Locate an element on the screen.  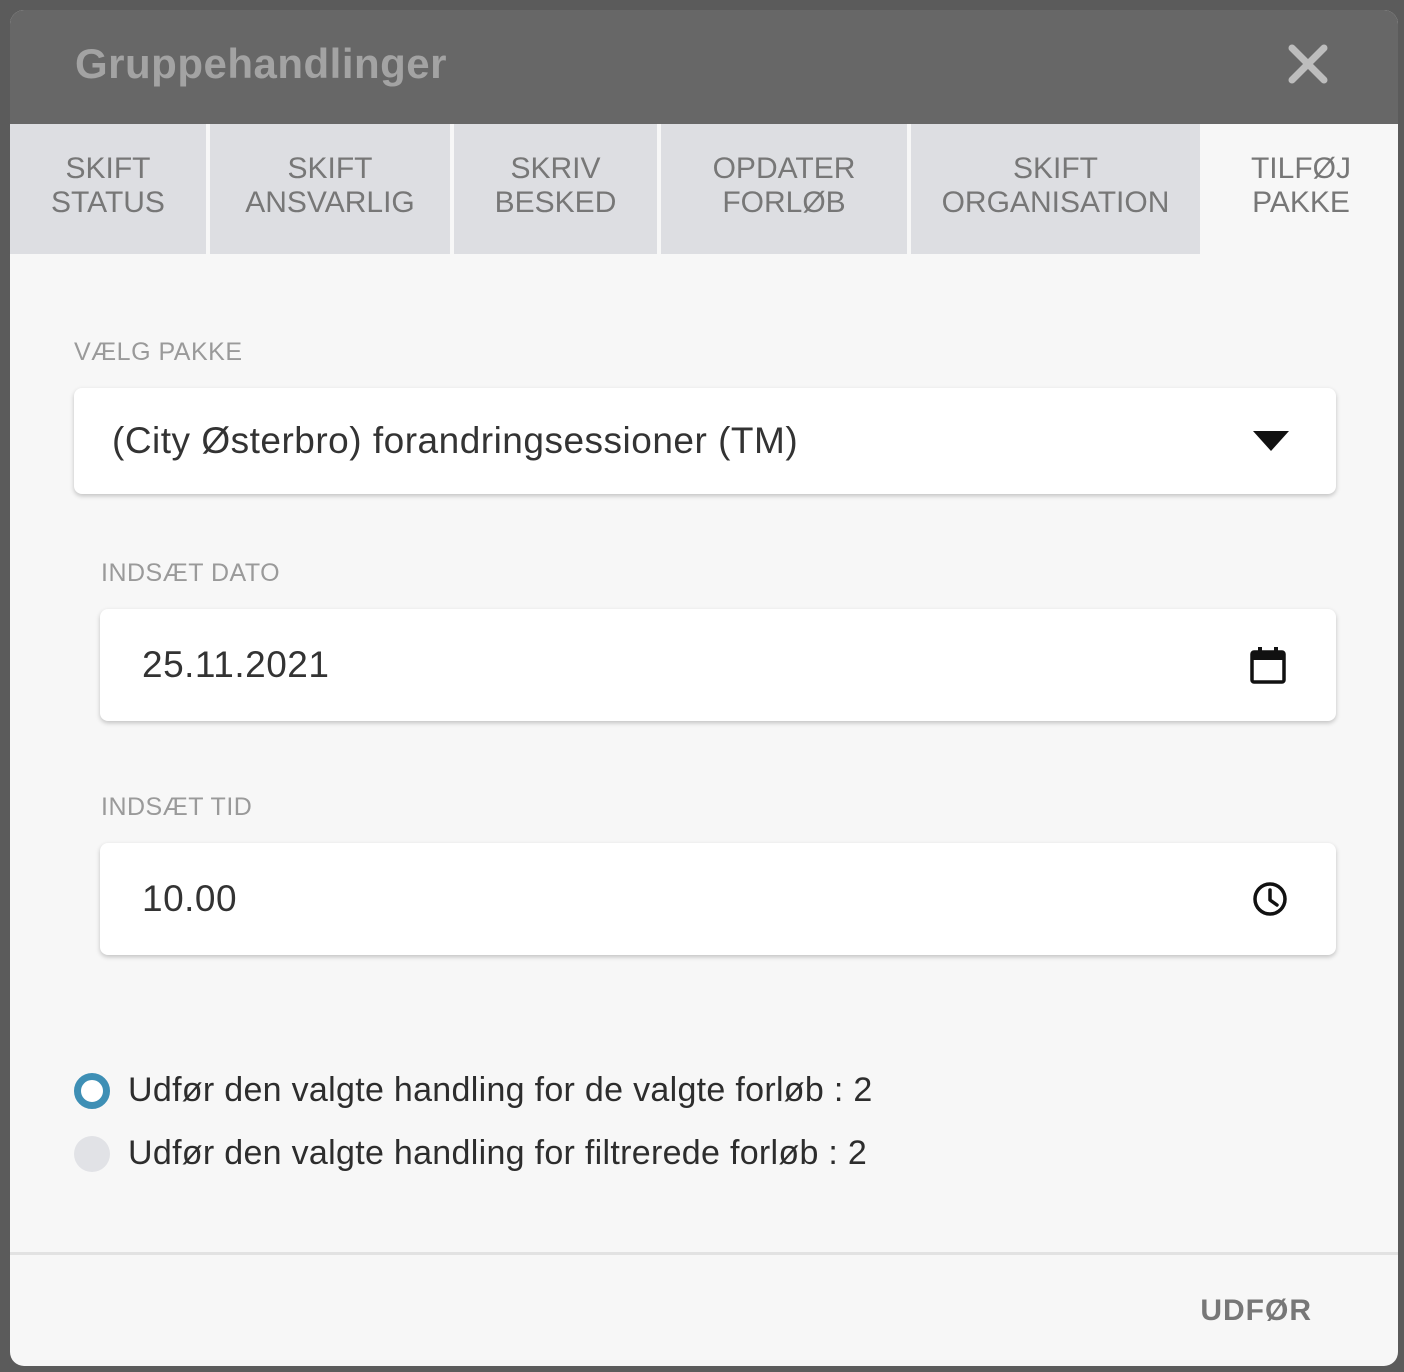
package-select: (City Østerbro) forandringsessioner (TM) is located at coordinates (705, 441).